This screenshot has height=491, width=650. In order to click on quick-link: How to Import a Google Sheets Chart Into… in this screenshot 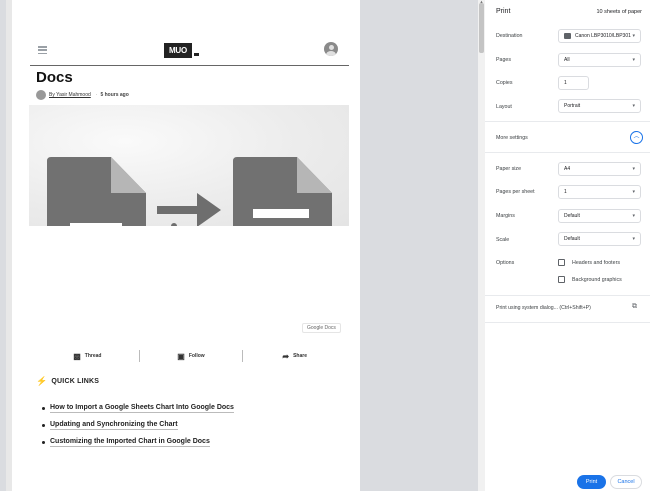, I will do `click(138, 408)`.